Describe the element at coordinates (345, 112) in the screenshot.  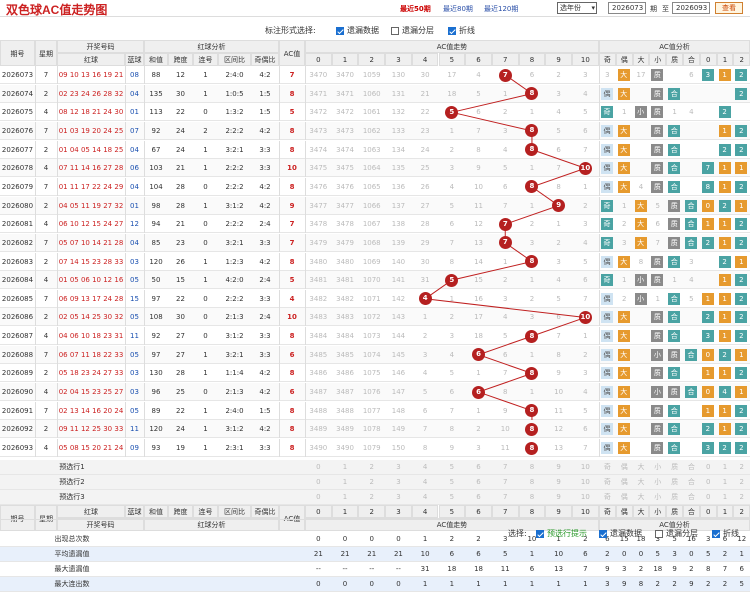
I see `ac-miss-cell: 3472` at that location.